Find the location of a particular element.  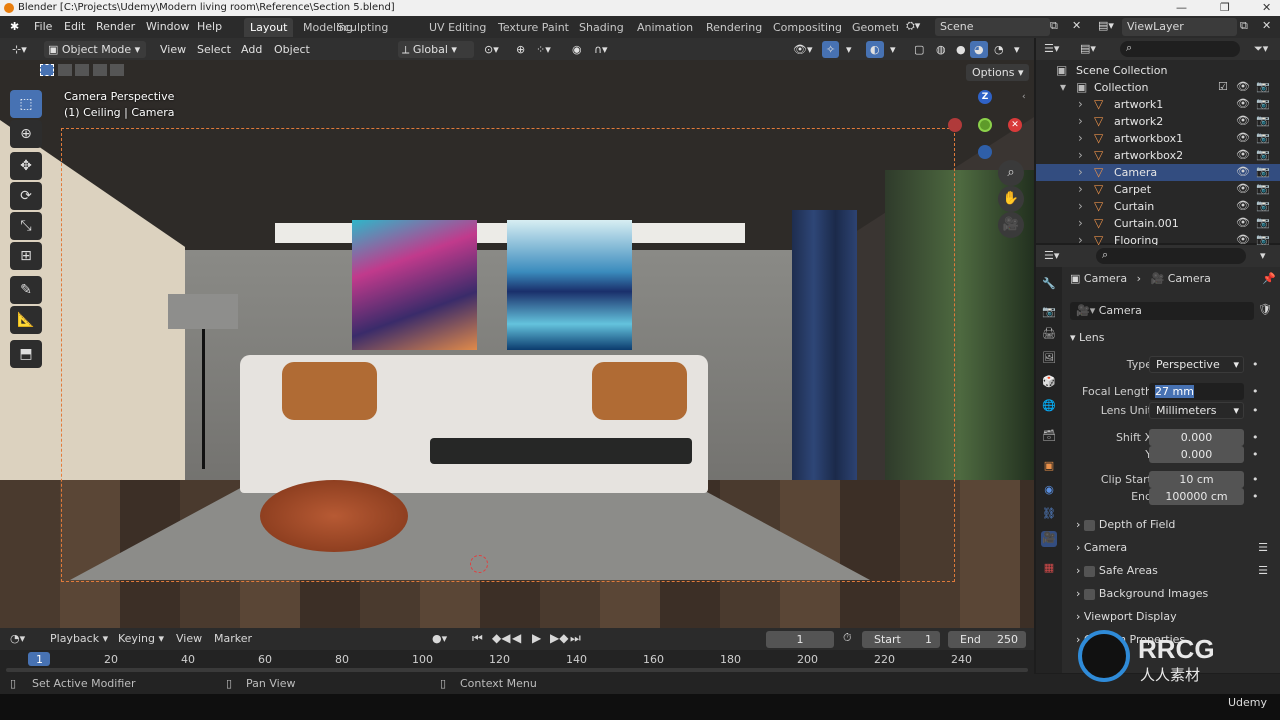

display-mode-icon: ▤▾ is located at coordinates (1088, 48).